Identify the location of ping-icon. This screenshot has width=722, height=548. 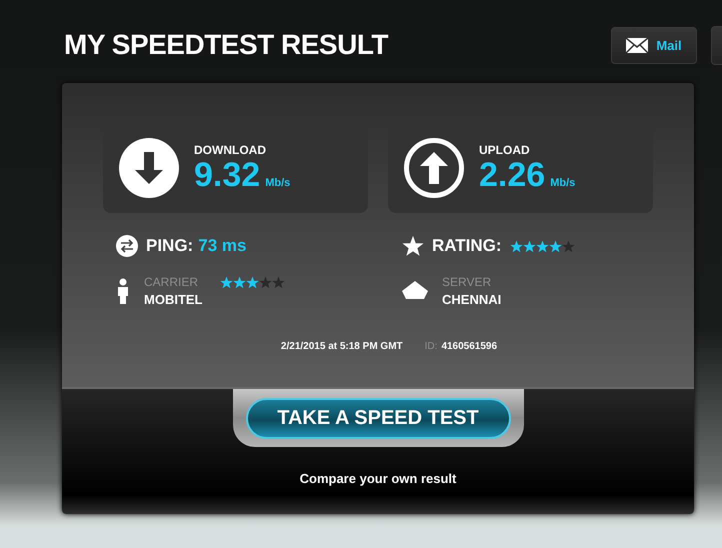
(127, 246).